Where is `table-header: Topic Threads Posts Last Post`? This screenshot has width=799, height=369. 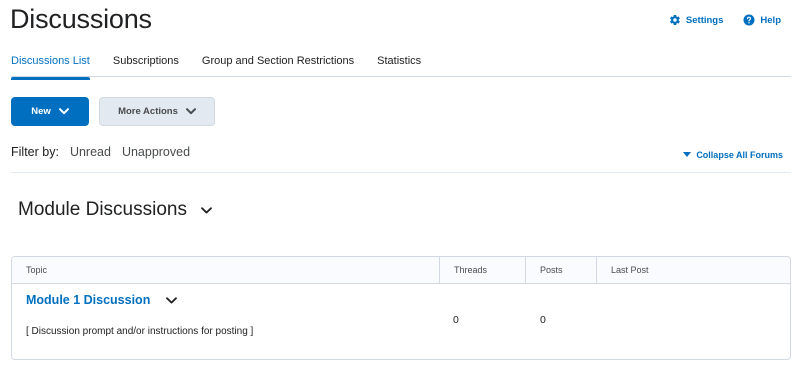
table-header: Topic Threads Posts Last Post is located at coordinates (401, 270).